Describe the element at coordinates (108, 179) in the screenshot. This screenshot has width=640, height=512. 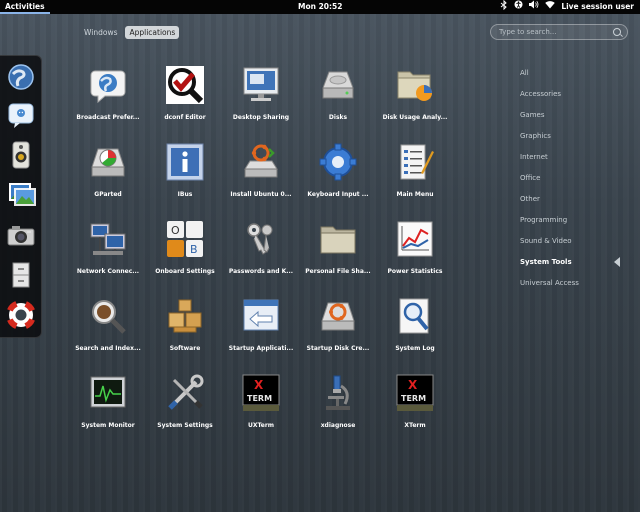
I see `app-gparted: GParted` at that location.